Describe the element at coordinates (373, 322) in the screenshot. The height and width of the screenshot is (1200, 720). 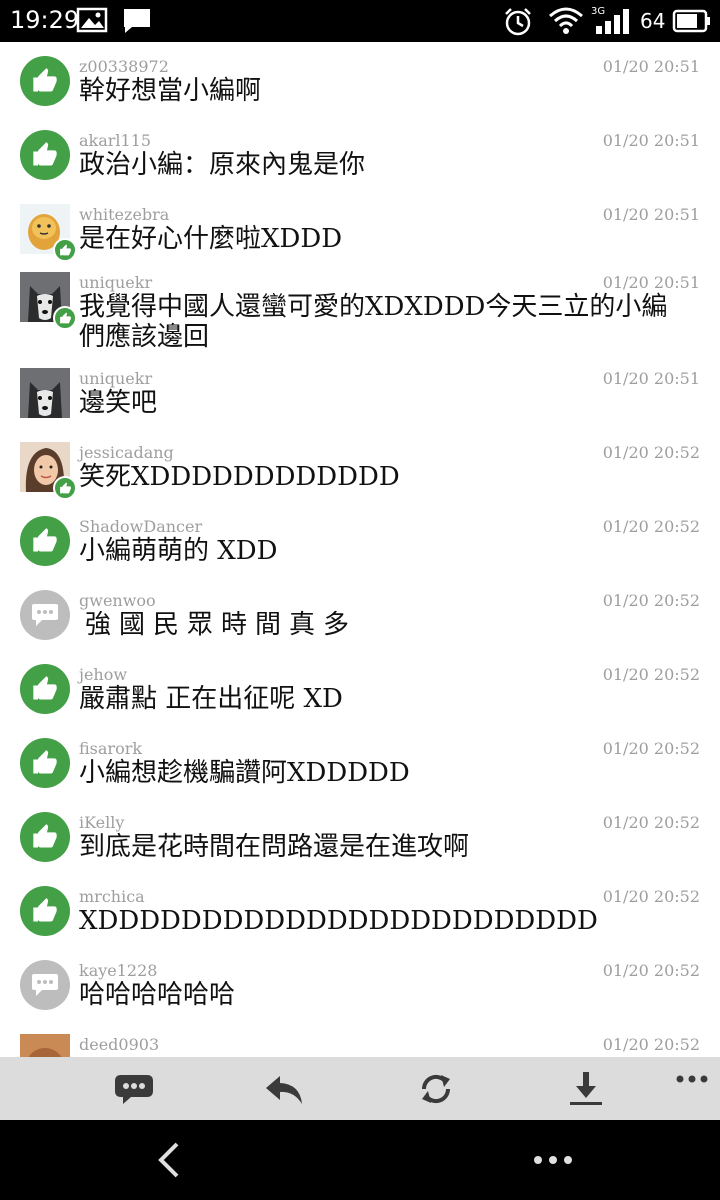
I see `comment-text: 我覺得中國人還蠻可愛的XDXDDD今天三立的小編們應該邊回` at that location.